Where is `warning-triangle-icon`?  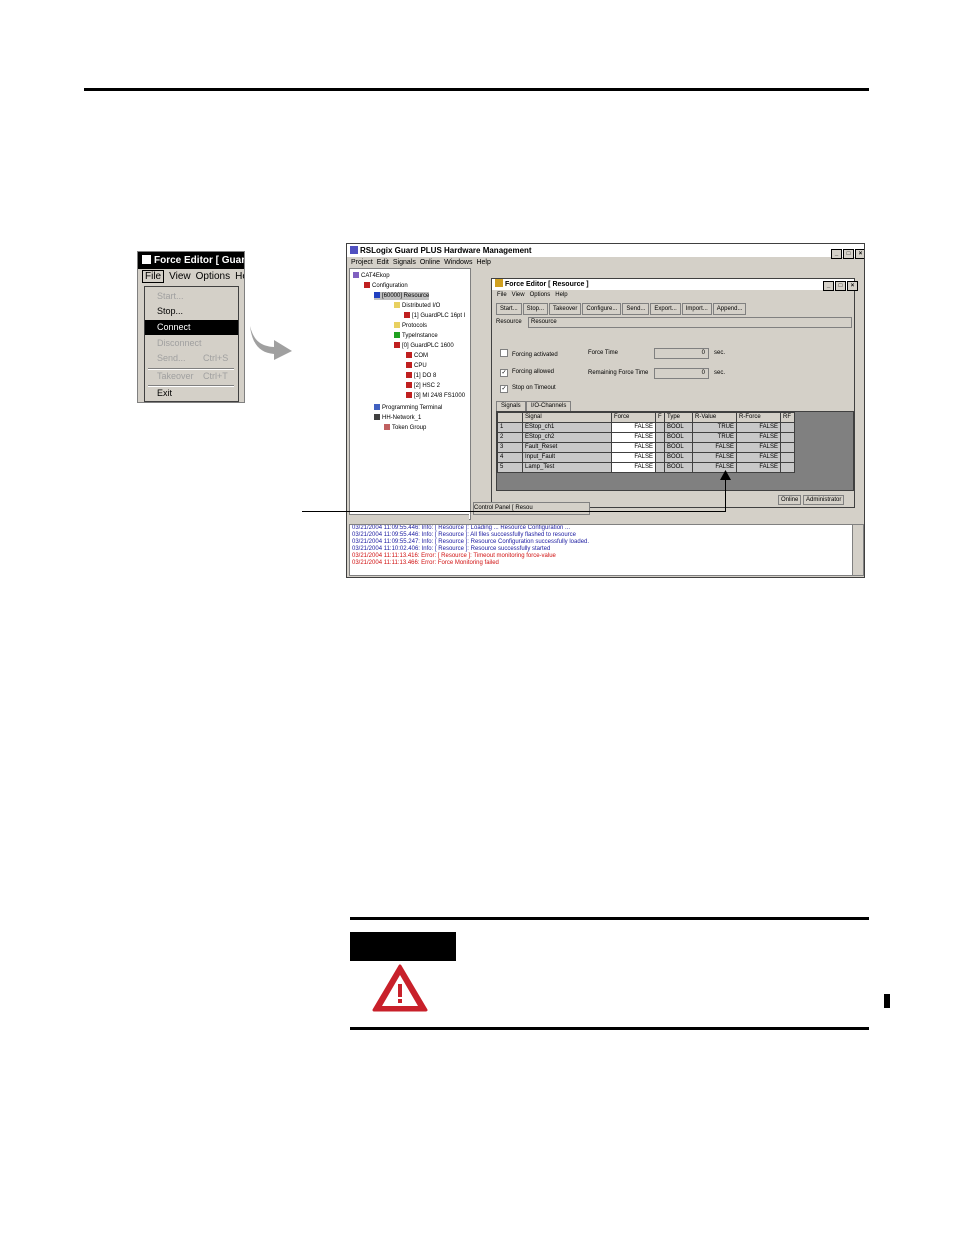 warning-triangle-icon is located at coordinates (400, 988).